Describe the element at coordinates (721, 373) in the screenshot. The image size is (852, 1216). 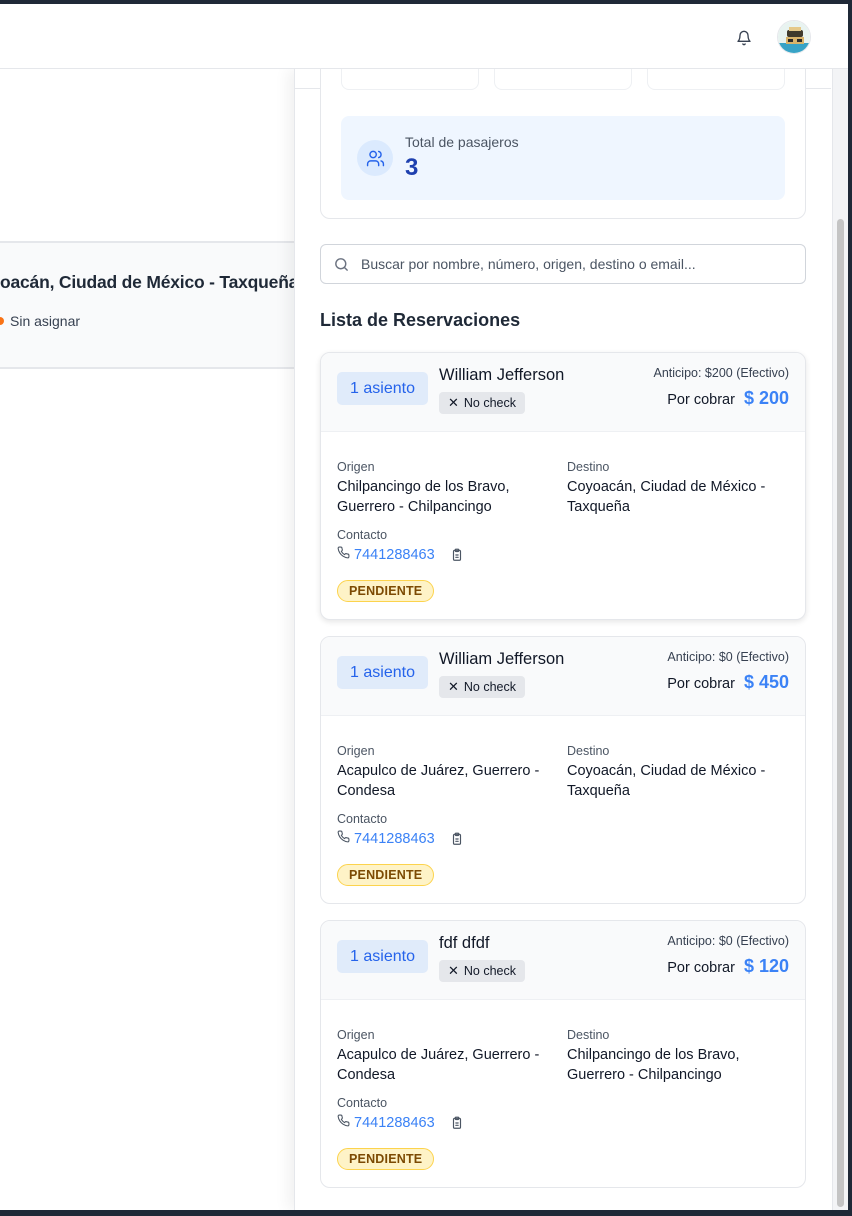
I see `anticipo-text: Anticipo: $200 (Efectivo)` at that location.